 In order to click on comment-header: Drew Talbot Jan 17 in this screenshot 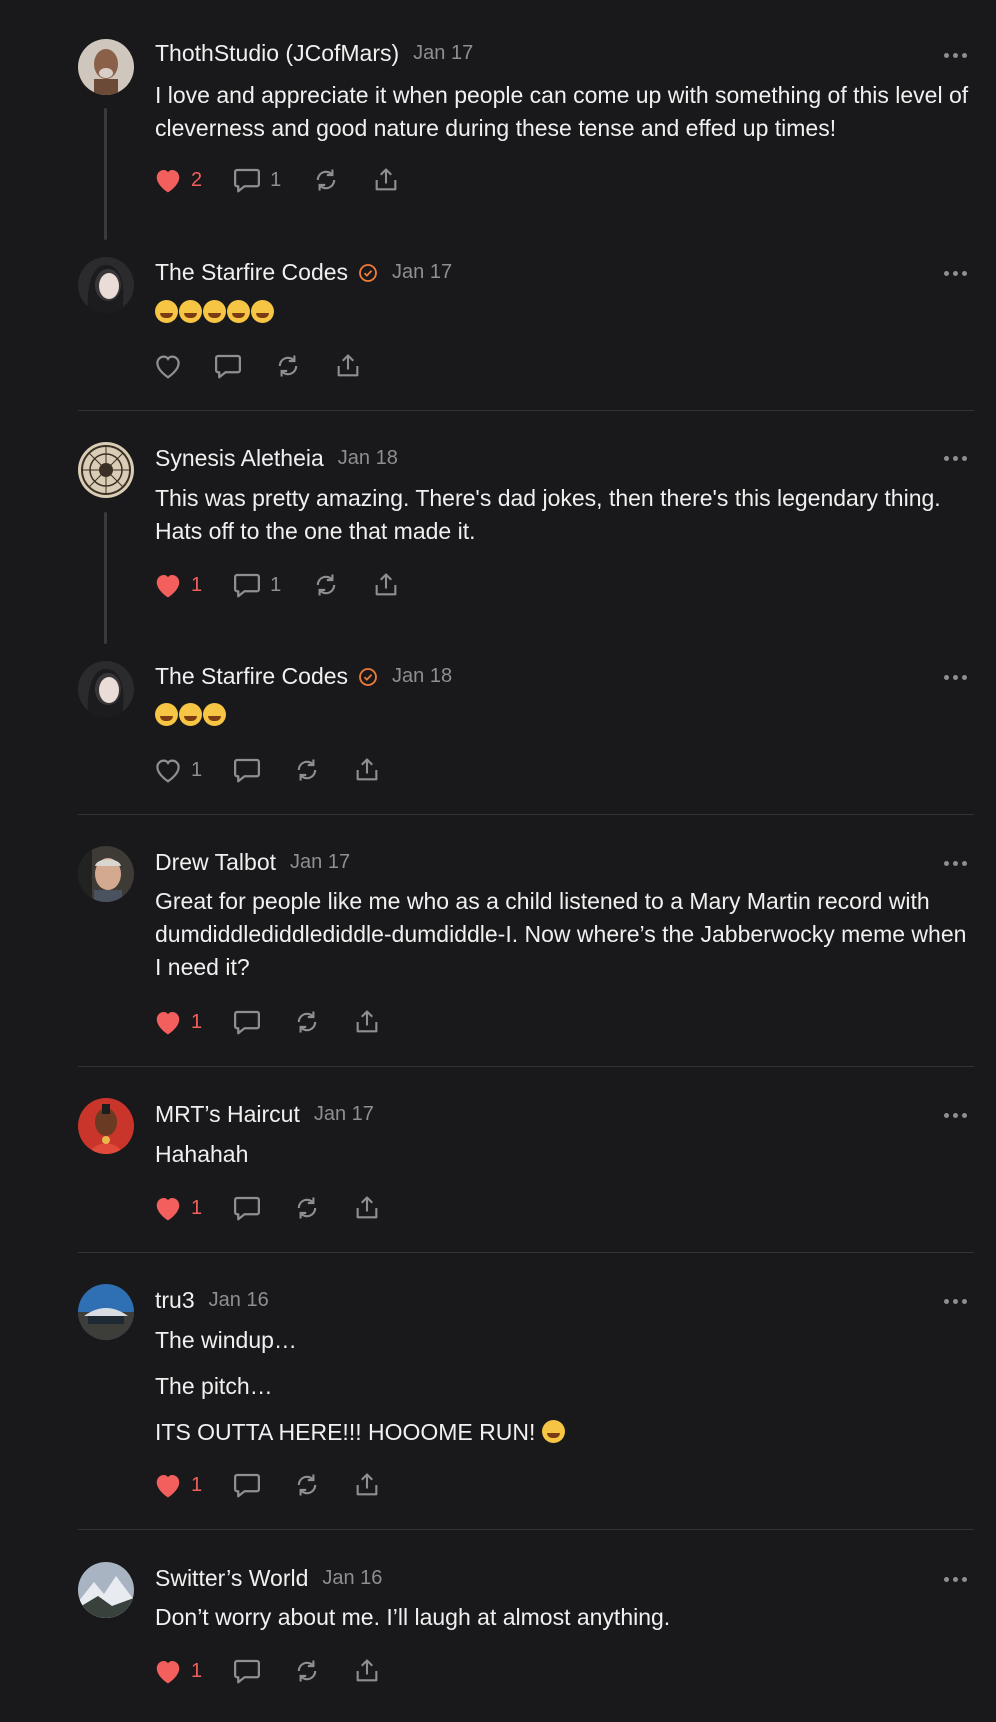, I will do `click(252, 862)`.